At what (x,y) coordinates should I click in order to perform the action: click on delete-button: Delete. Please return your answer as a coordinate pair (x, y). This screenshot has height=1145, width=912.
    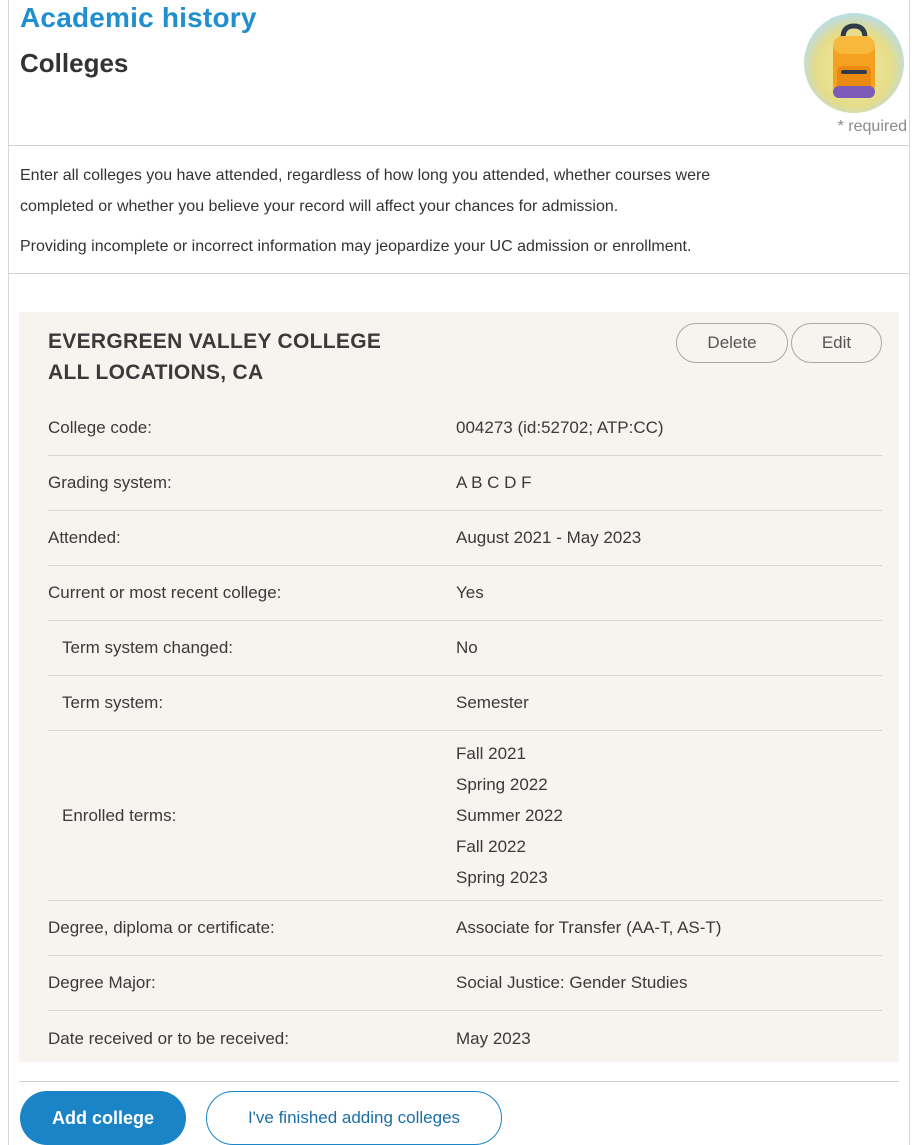
    Looking at the image, I should click on (732, 343).